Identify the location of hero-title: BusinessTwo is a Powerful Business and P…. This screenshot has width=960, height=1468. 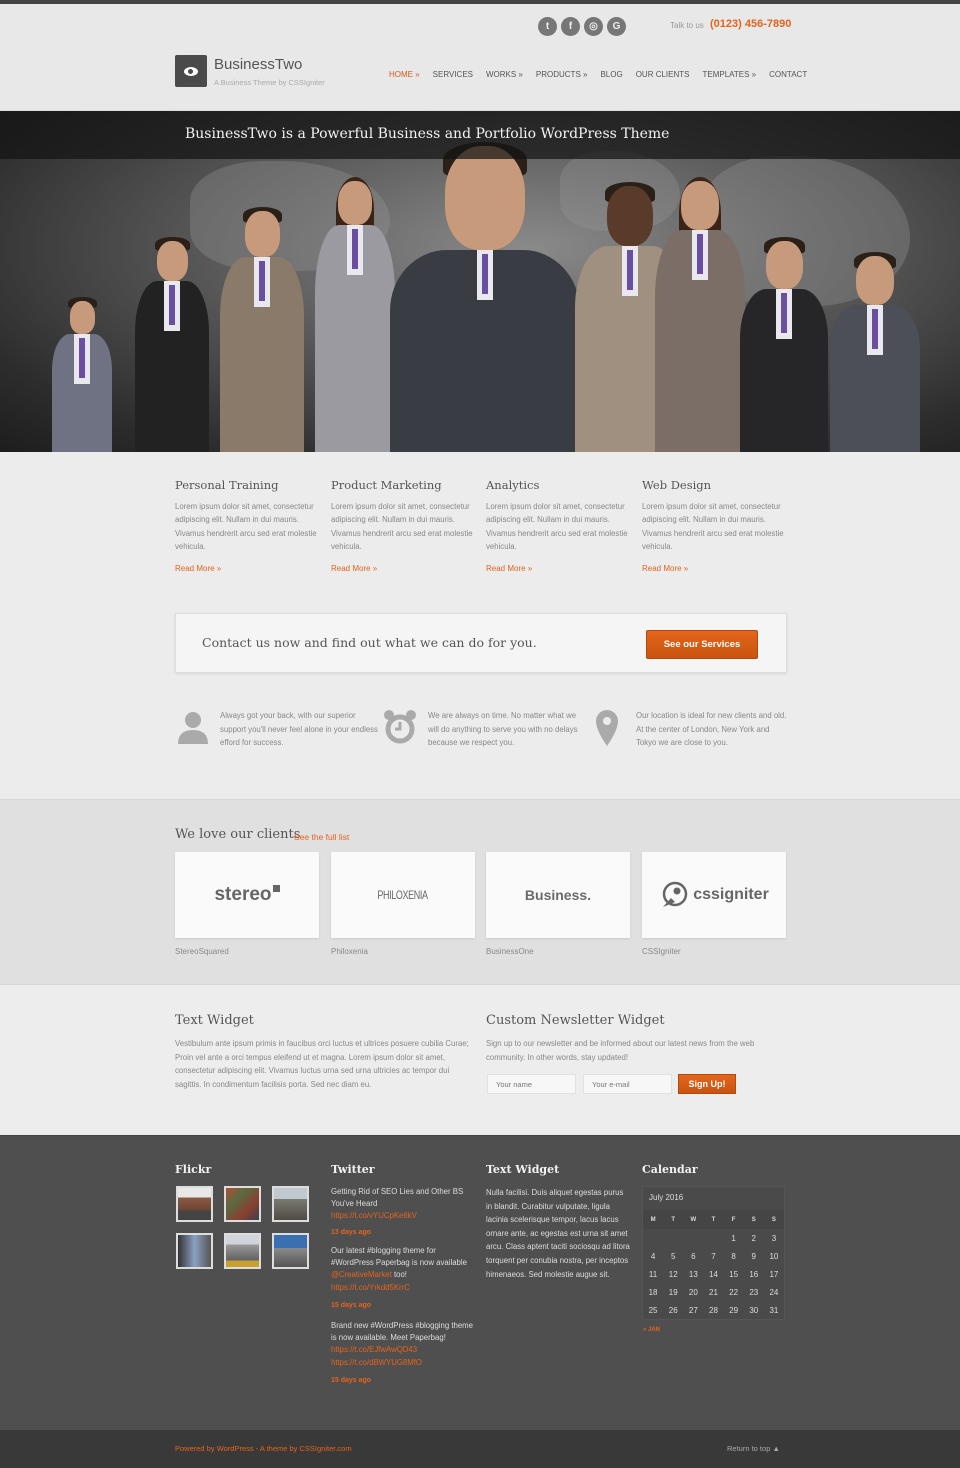
(427, 134).